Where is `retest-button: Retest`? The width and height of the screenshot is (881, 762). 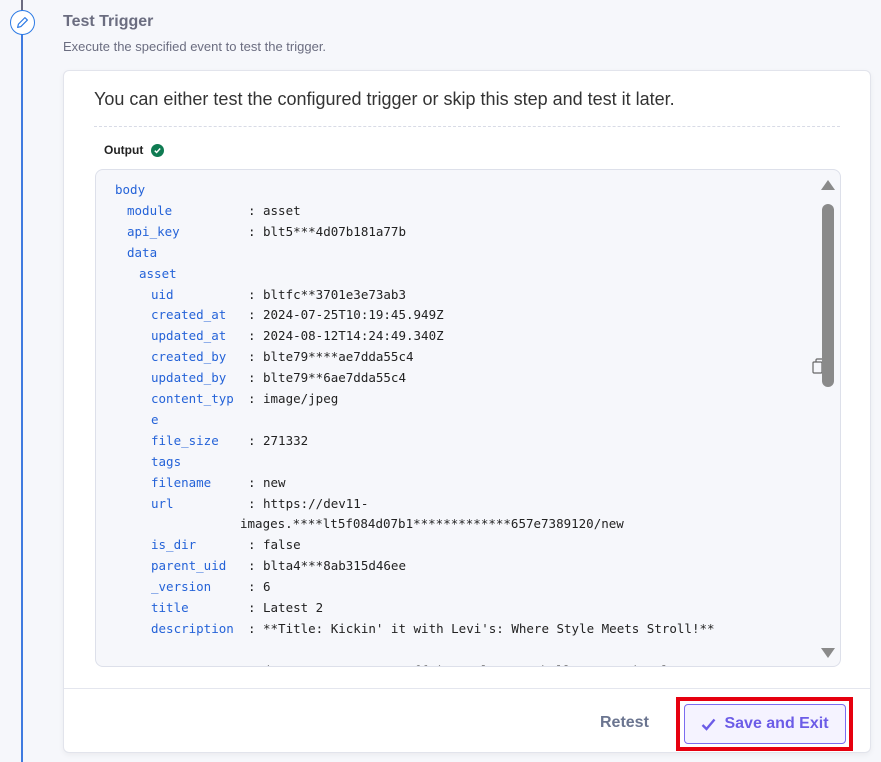 retest-button: Retest is located at coordinates (624, 723).